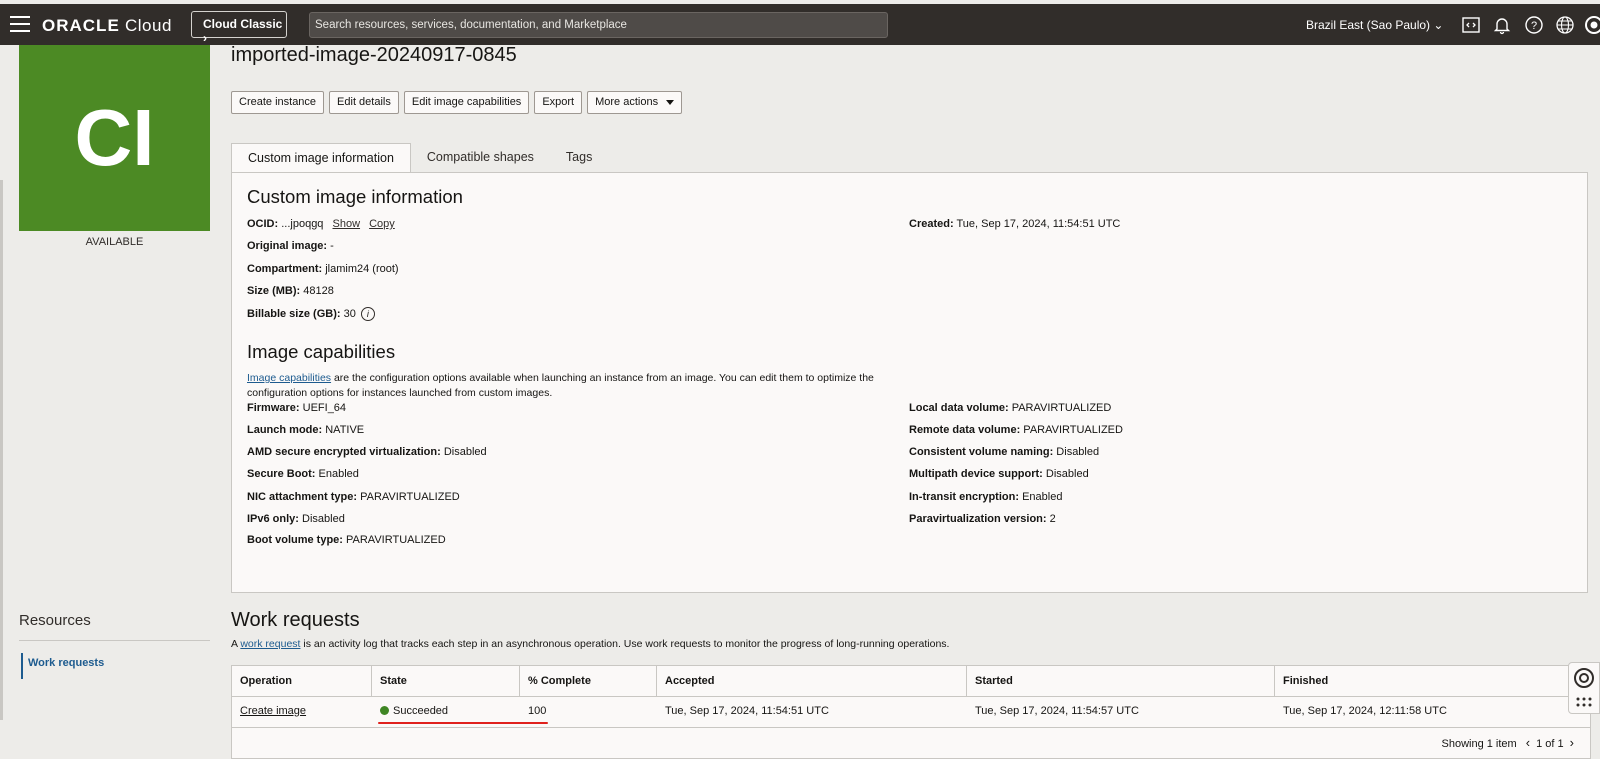 This screenshot has height=759, width=1600. I want to click on percent-complete-cell: 100, so click(537, 711).